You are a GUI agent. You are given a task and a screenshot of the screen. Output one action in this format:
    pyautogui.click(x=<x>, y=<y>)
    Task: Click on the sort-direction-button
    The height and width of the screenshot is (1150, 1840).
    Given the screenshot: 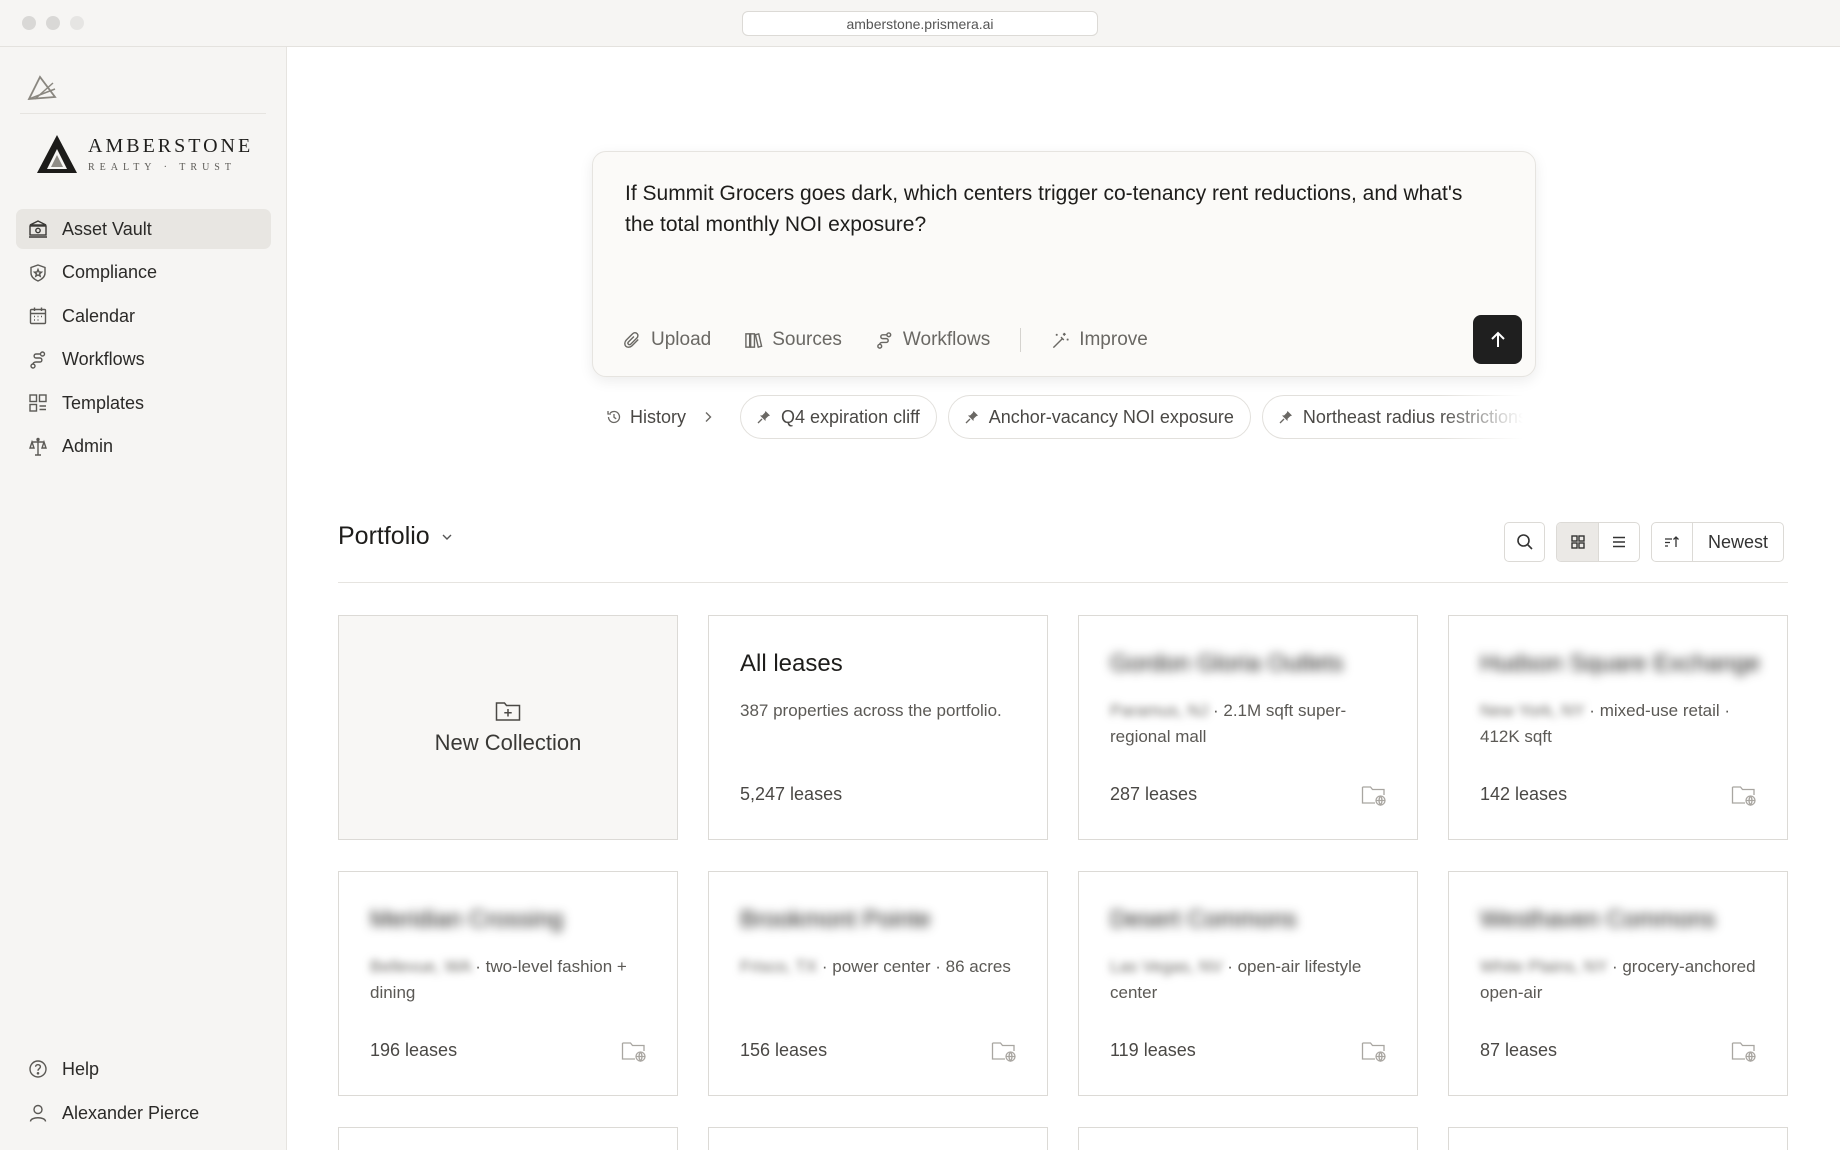 What is the action you would take?
    pyautogui.click(x=1672, y=542)
    